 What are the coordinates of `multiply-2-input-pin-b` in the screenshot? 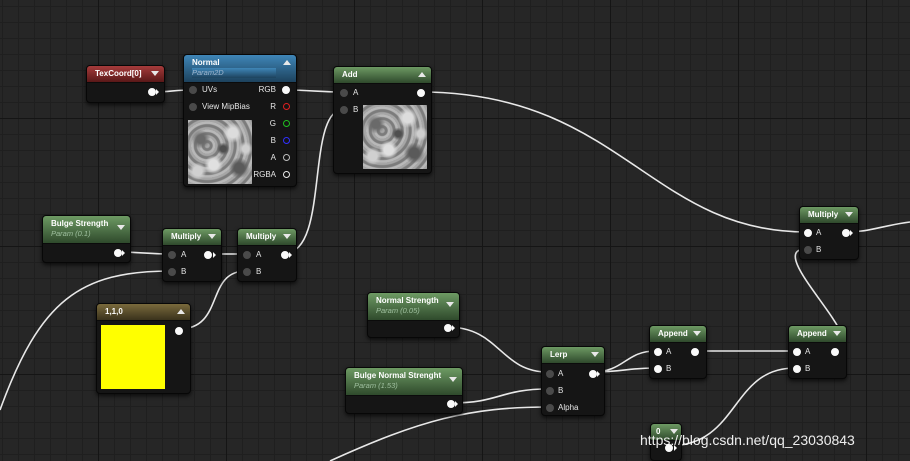 It's located at (247, 272).